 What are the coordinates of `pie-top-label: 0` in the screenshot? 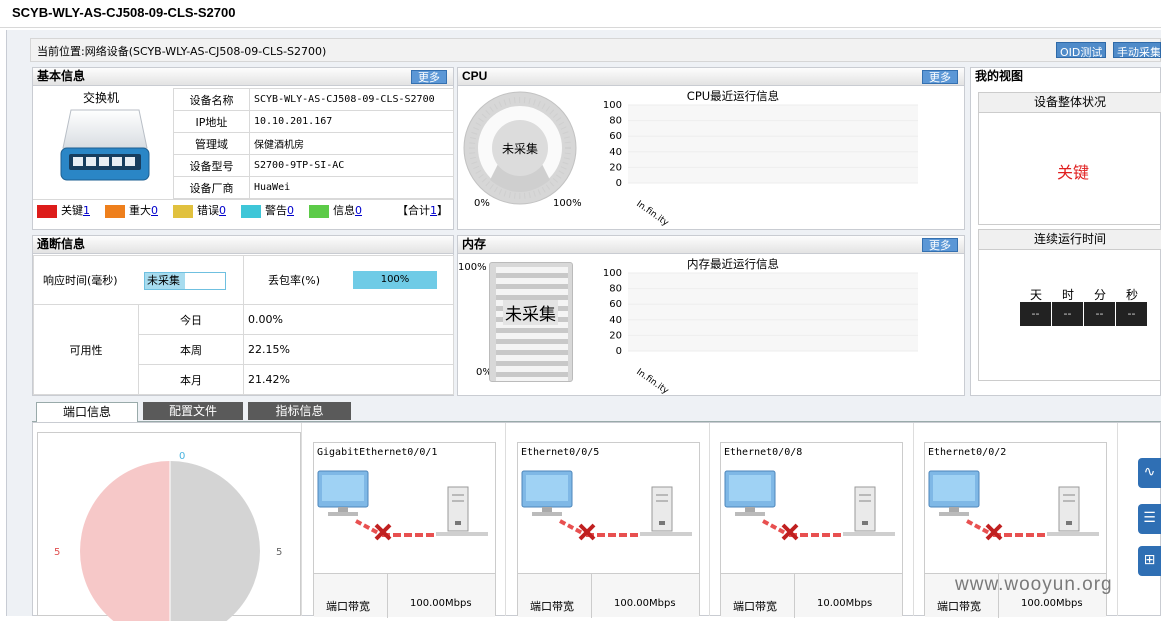 It's located at (182, 456).